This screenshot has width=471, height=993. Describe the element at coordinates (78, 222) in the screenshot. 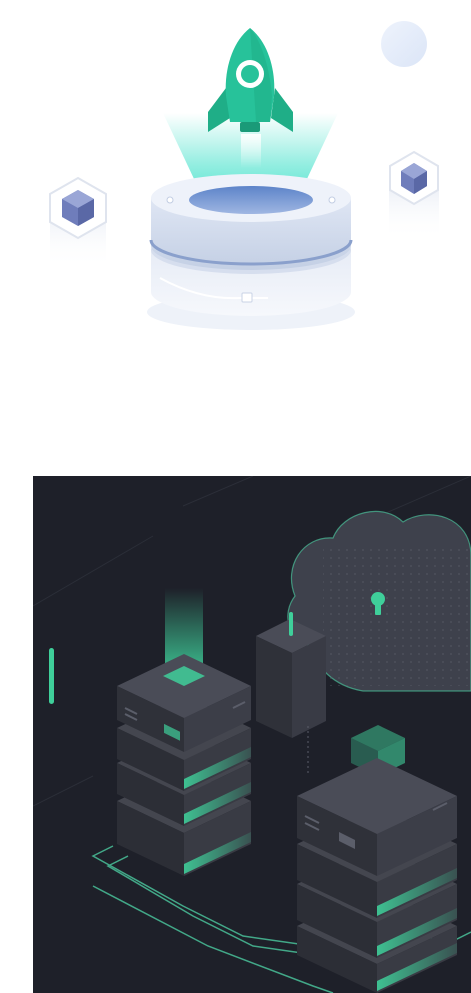

I see `cube-icon-left` at that location.